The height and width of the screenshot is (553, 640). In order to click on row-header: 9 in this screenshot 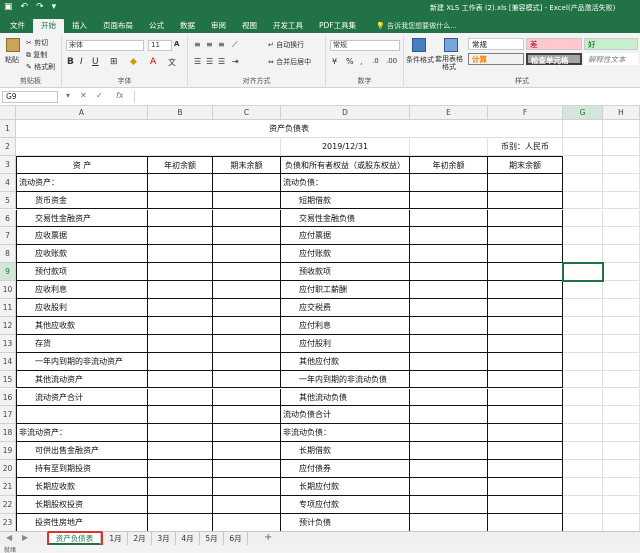, I will do `click(8, 272)`.